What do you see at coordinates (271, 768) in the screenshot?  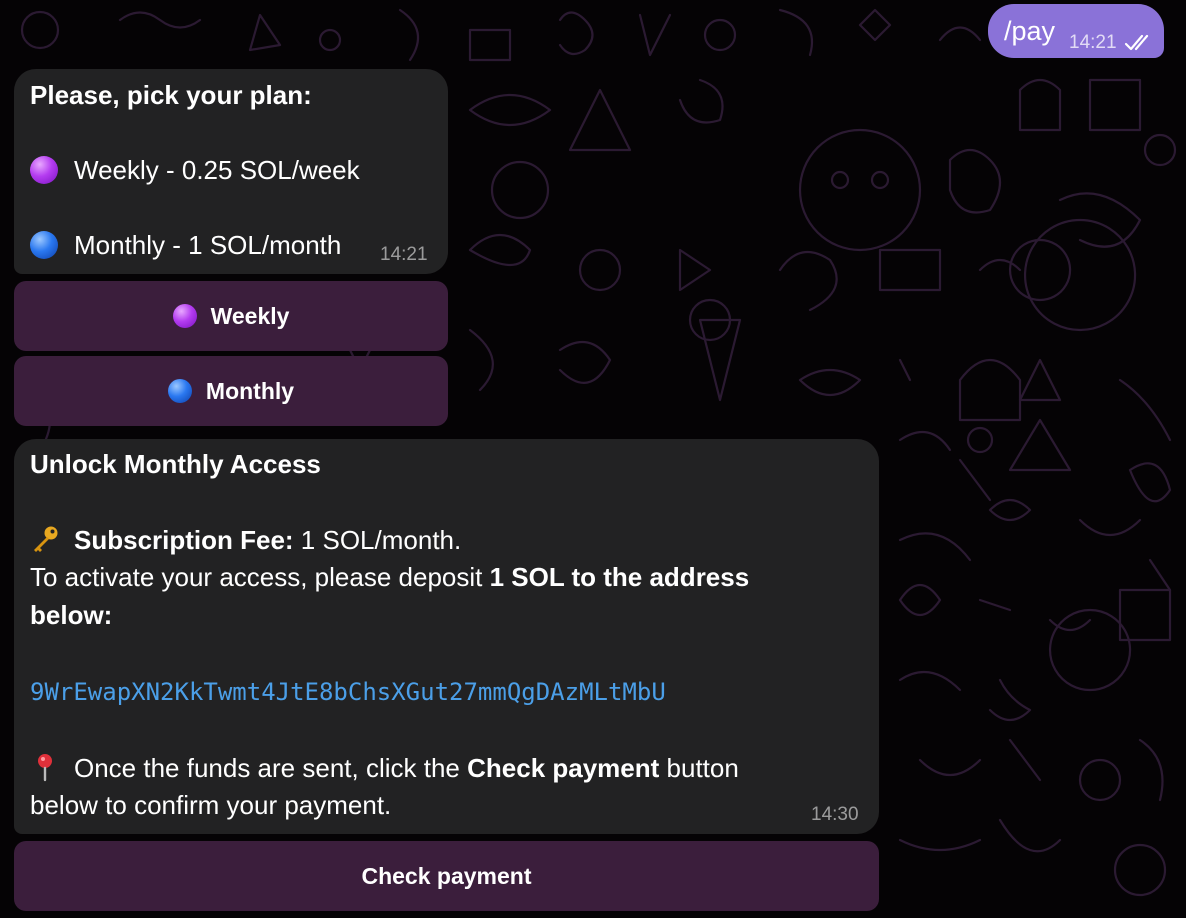 I see `instruction-text-pre: Once the funds are sent, click the` at bounding box center [271, 768].